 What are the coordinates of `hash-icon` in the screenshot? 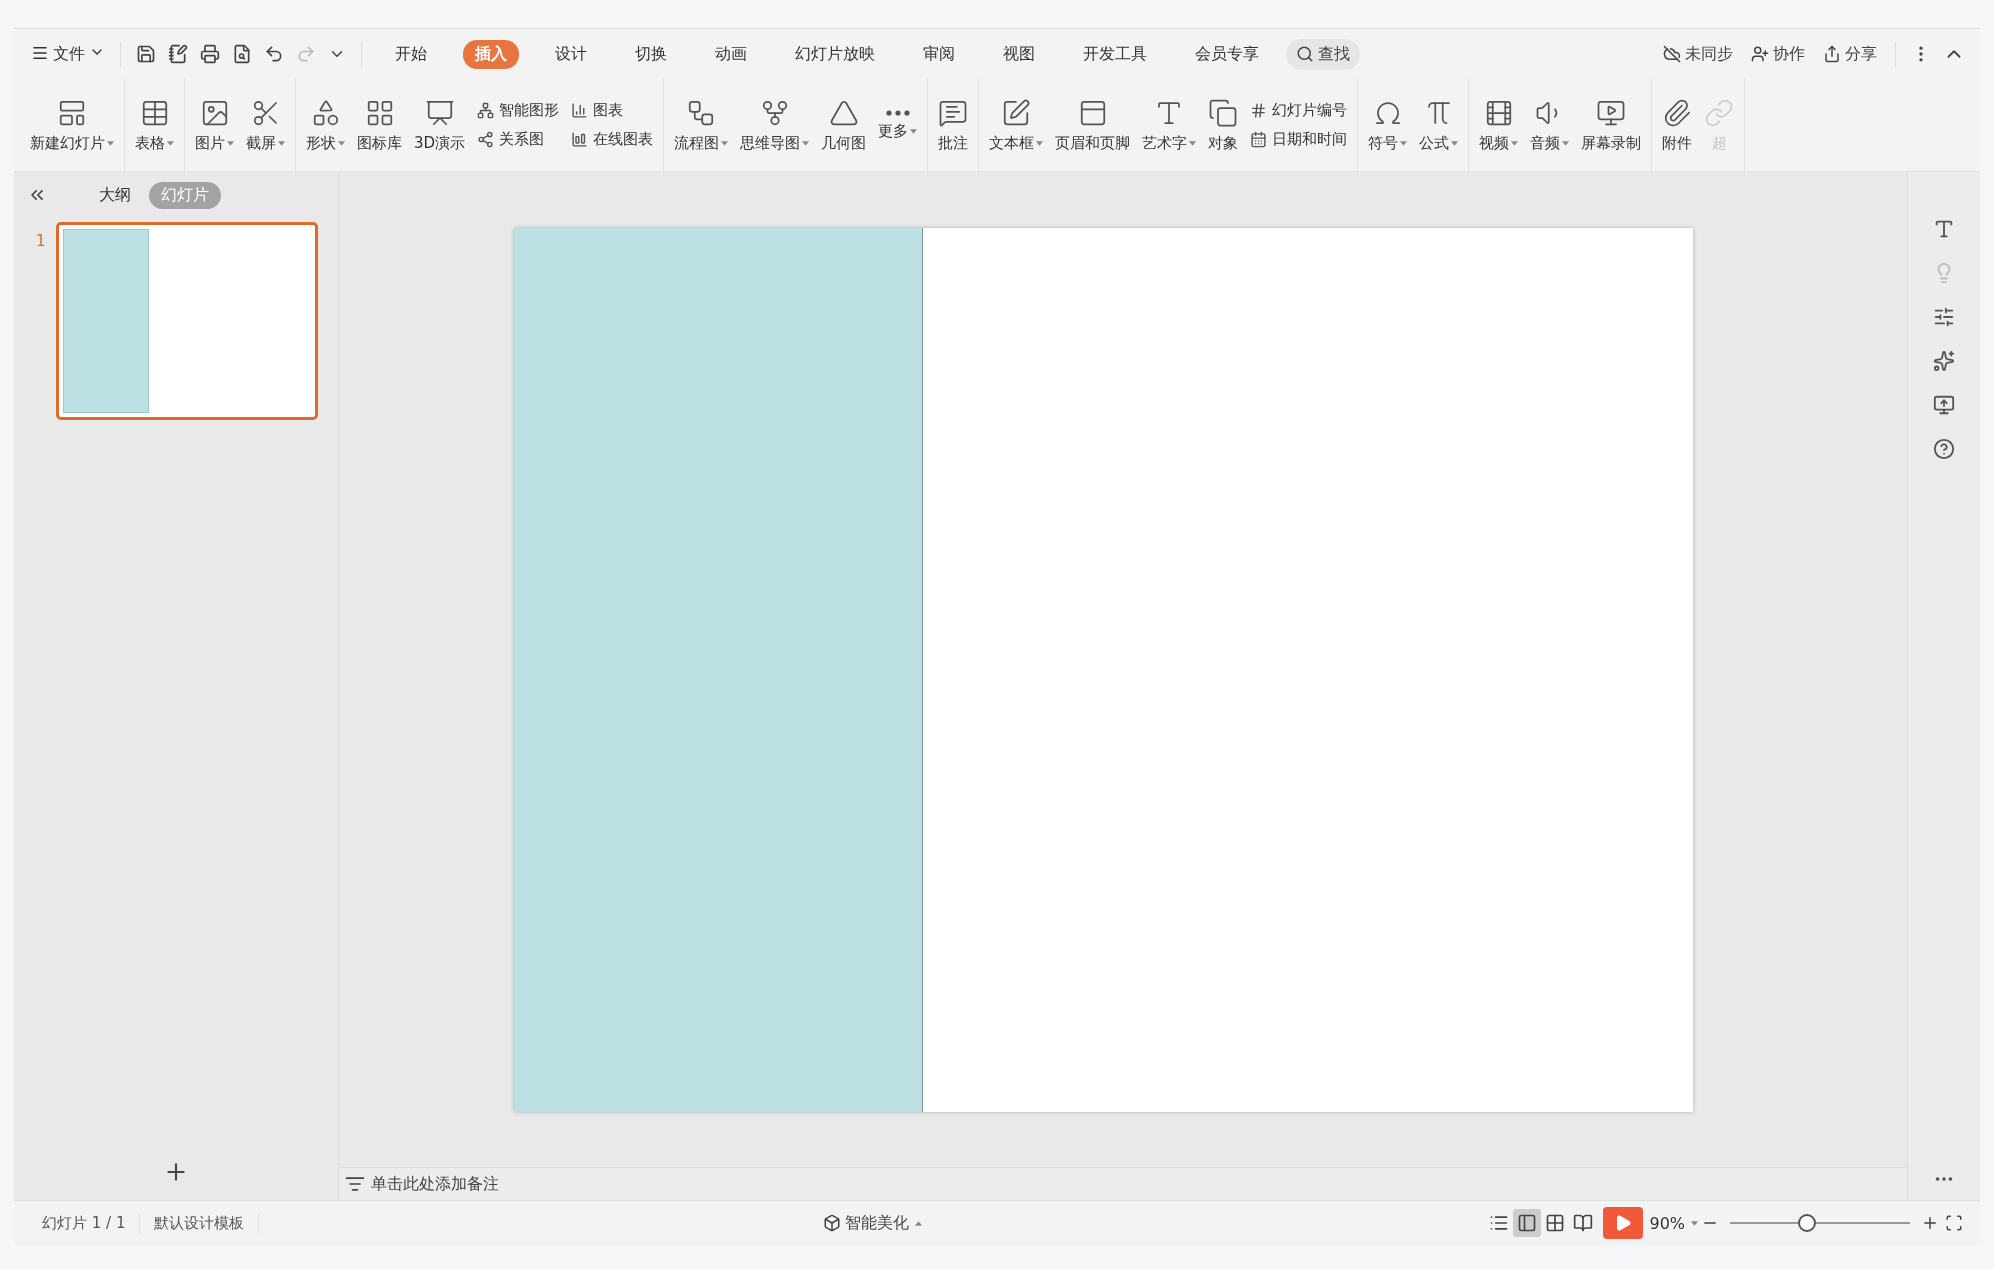 It's located at (1259, 110).